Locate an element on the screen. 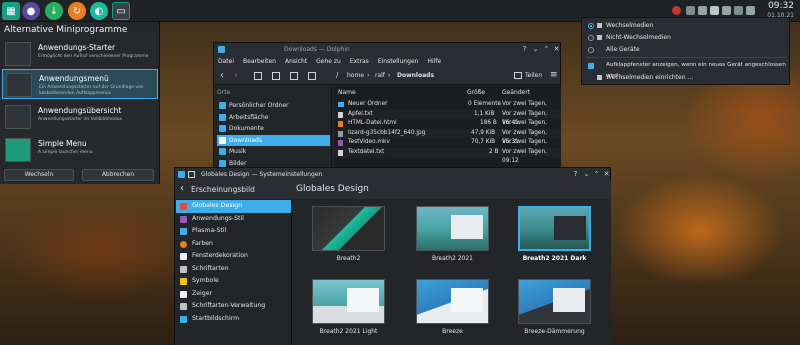  record-icon is located at coordinates (676, 10).